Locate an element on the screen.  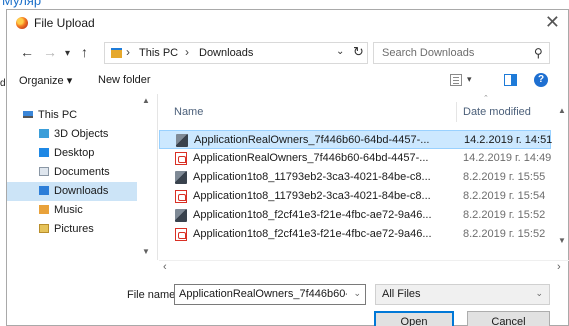
tree-item: Desktop is located at coordinates (72, 153).